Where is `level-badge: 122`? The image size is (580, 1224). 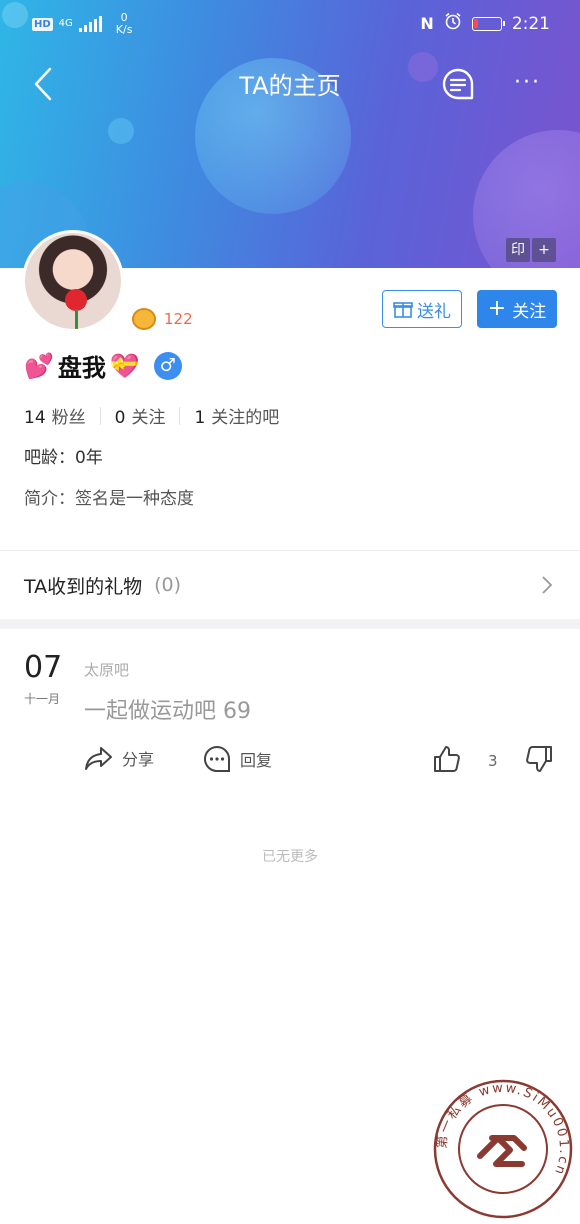 level-badge: 122 is located at coordinates (162, 319).